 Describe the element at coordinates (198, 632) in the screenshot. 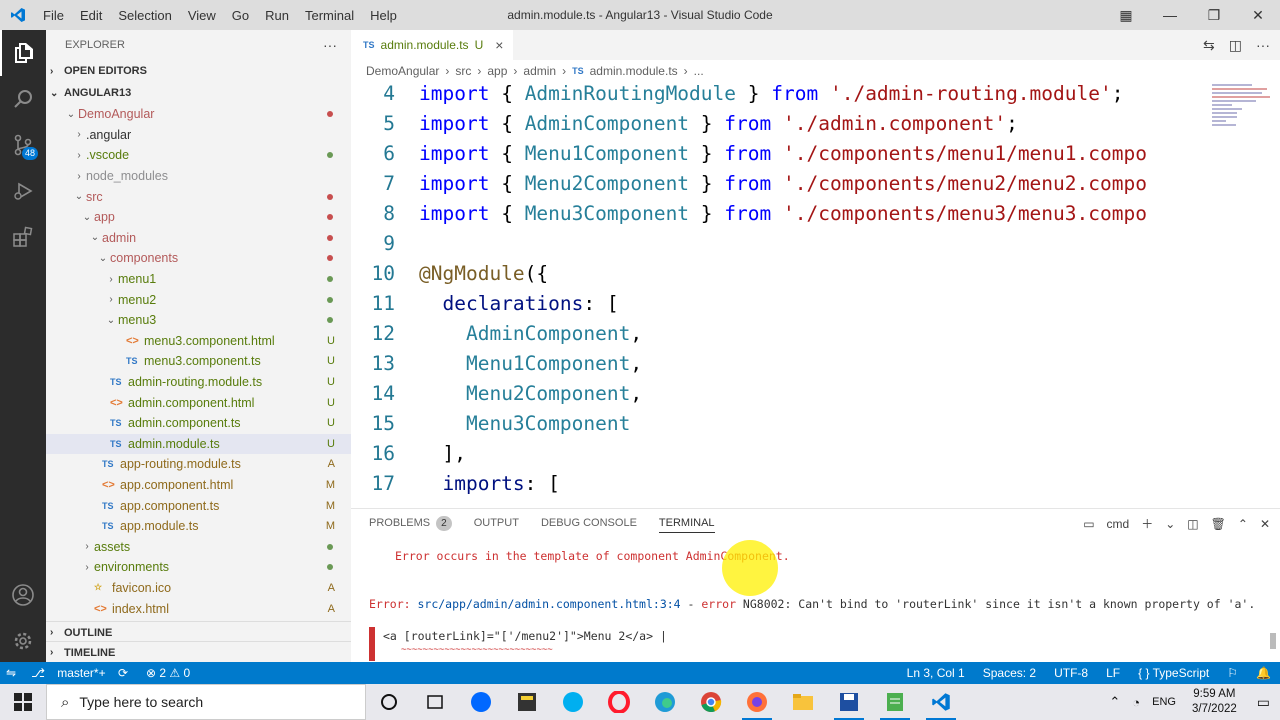

I see `outline-section: › OUTLINE` at that location.